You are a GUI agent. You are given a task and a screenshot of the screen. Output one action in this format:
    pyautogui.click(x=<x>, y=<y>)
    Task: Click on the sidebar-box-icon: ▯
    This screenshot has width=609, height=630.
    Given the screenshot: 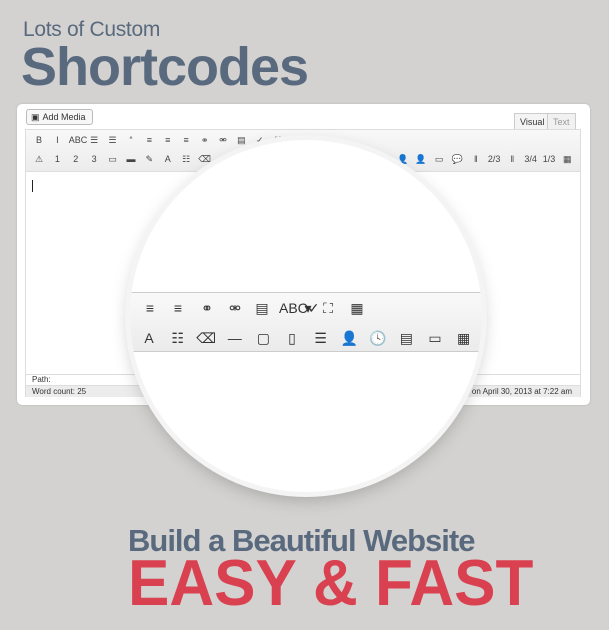 What is the action you would take?
    pyautogui.click(x=292, y=338)
    